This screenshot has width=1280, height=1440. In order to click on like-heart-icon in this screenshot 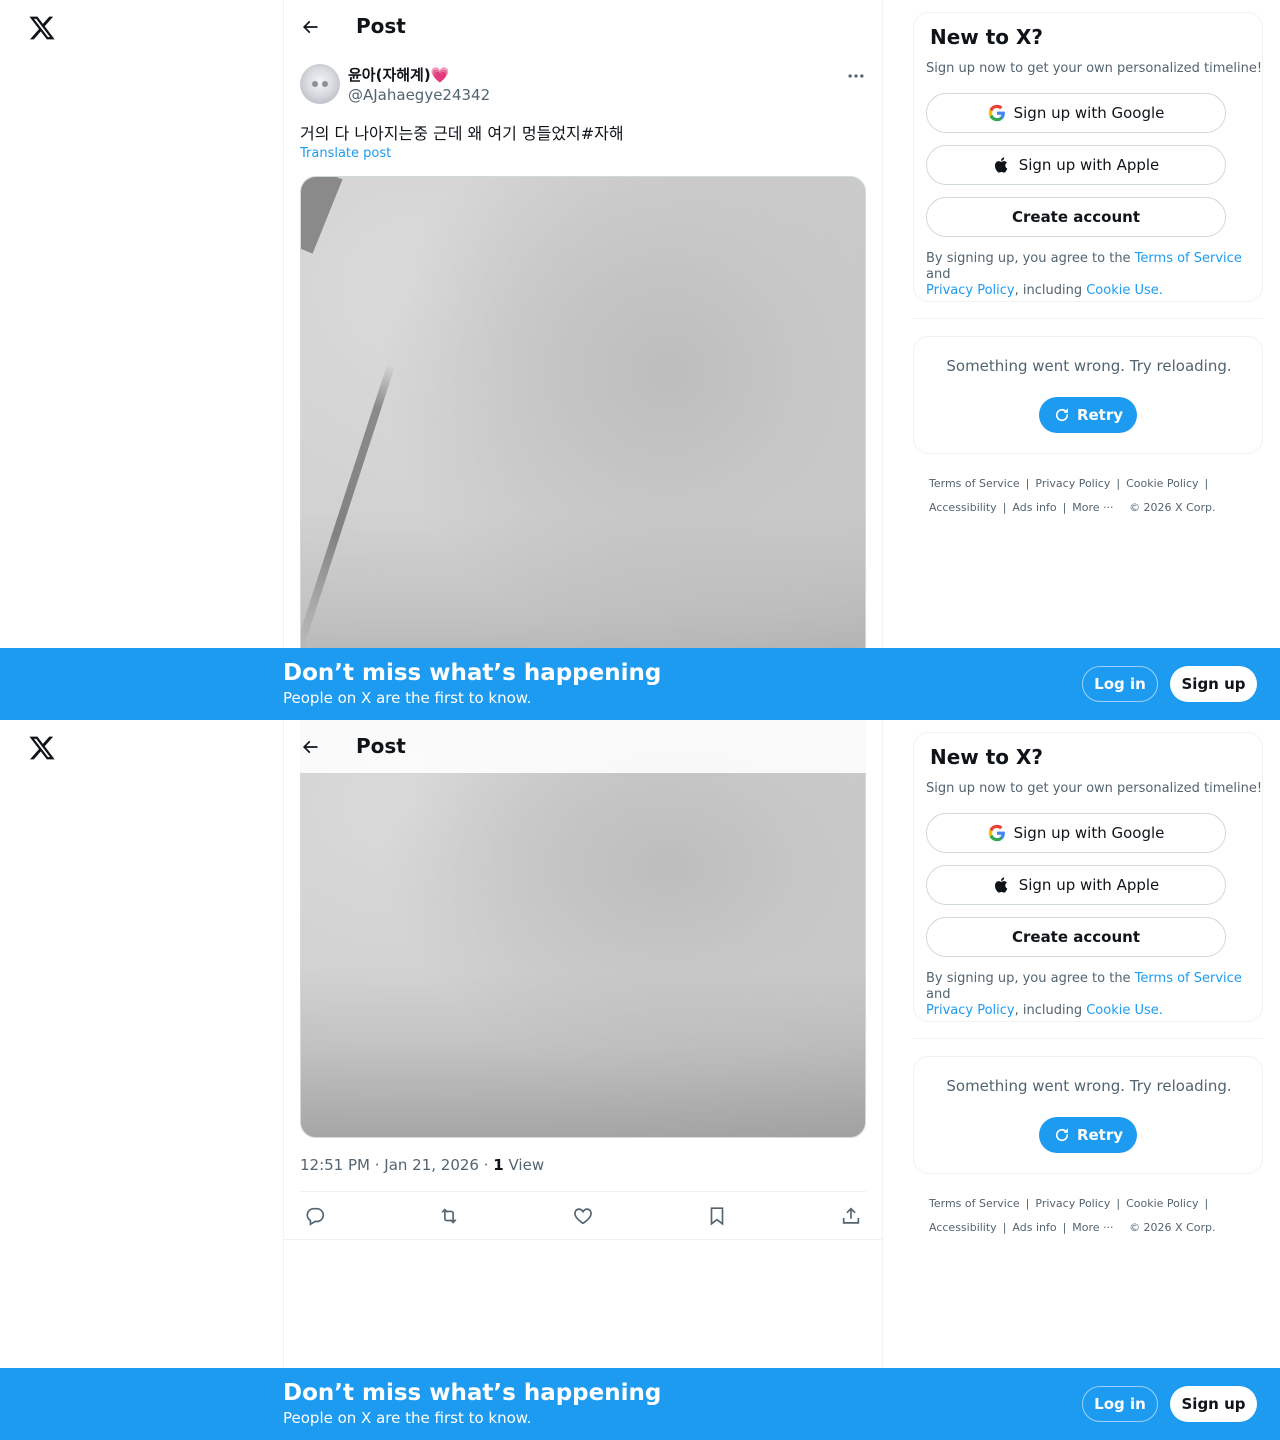, I will do `click(583, 1216)`.